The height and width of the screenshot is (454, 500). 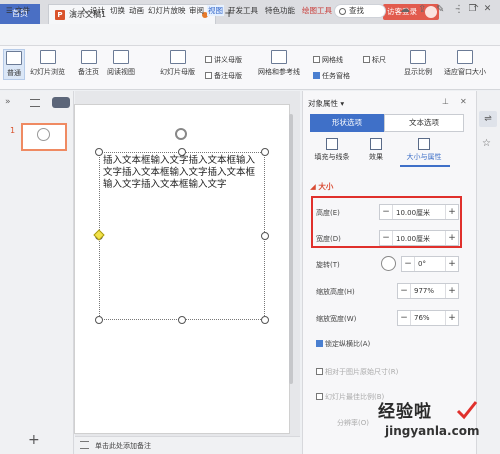 I want to click on slide-master-button: 幻灯片母版, so click(x=177, y=63).